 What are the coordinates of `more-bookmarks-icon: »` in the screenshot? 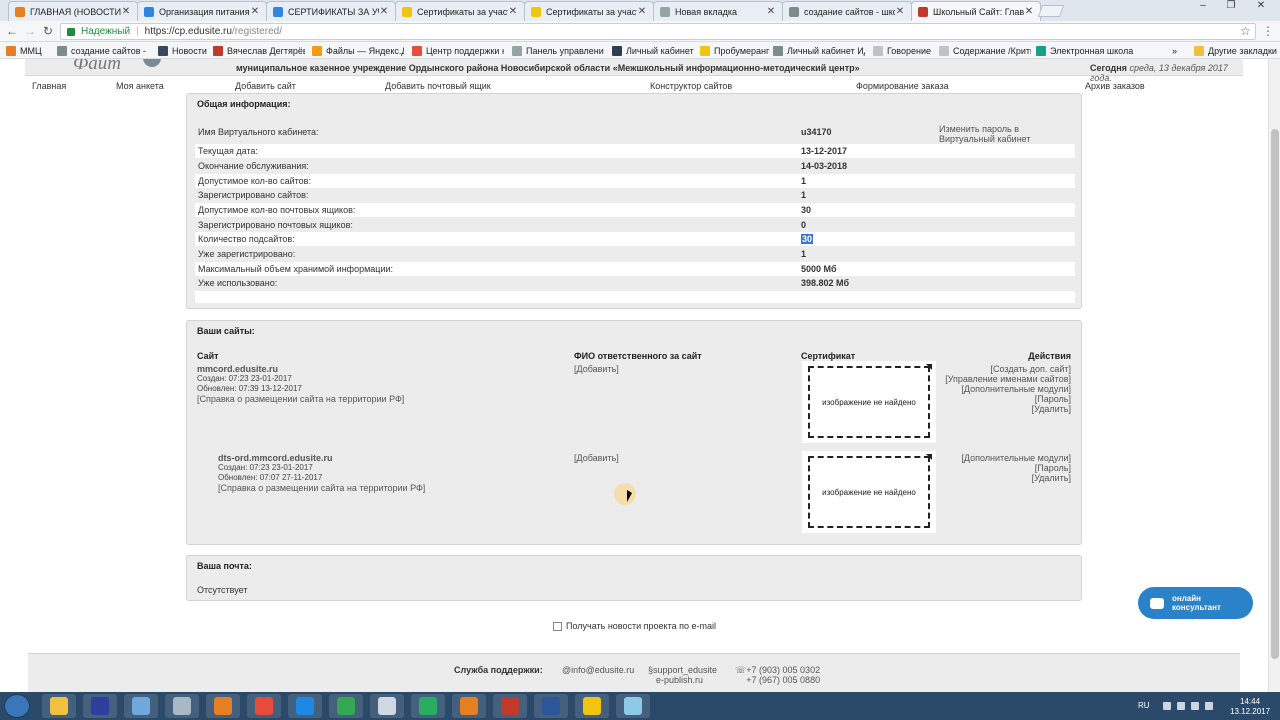 It's located at (1177, 50).